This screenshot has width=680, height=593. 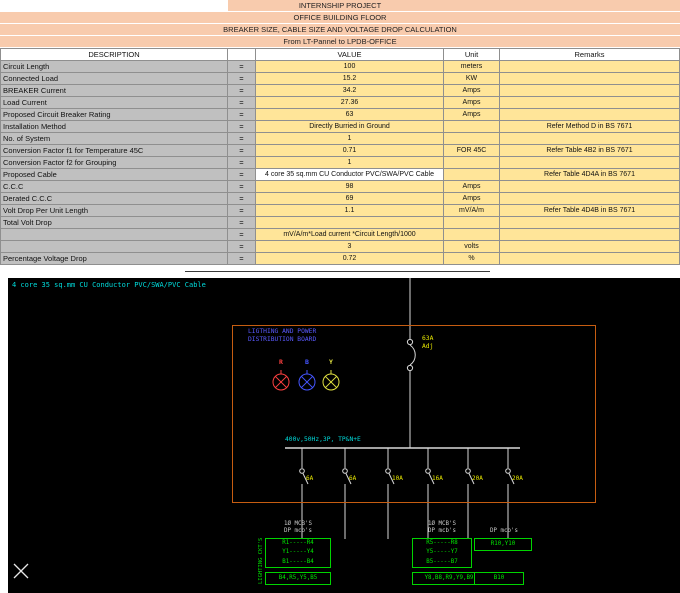 What do you see at coordinates (350, 247) in the screenshot?
I see `row-value-cell: 3` at bounding box center [350, 247].